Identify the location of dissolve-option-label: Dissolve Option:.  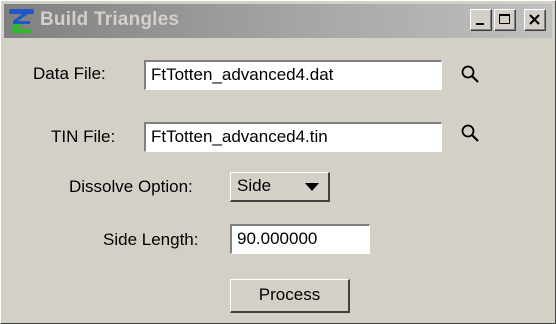
(131, 186).